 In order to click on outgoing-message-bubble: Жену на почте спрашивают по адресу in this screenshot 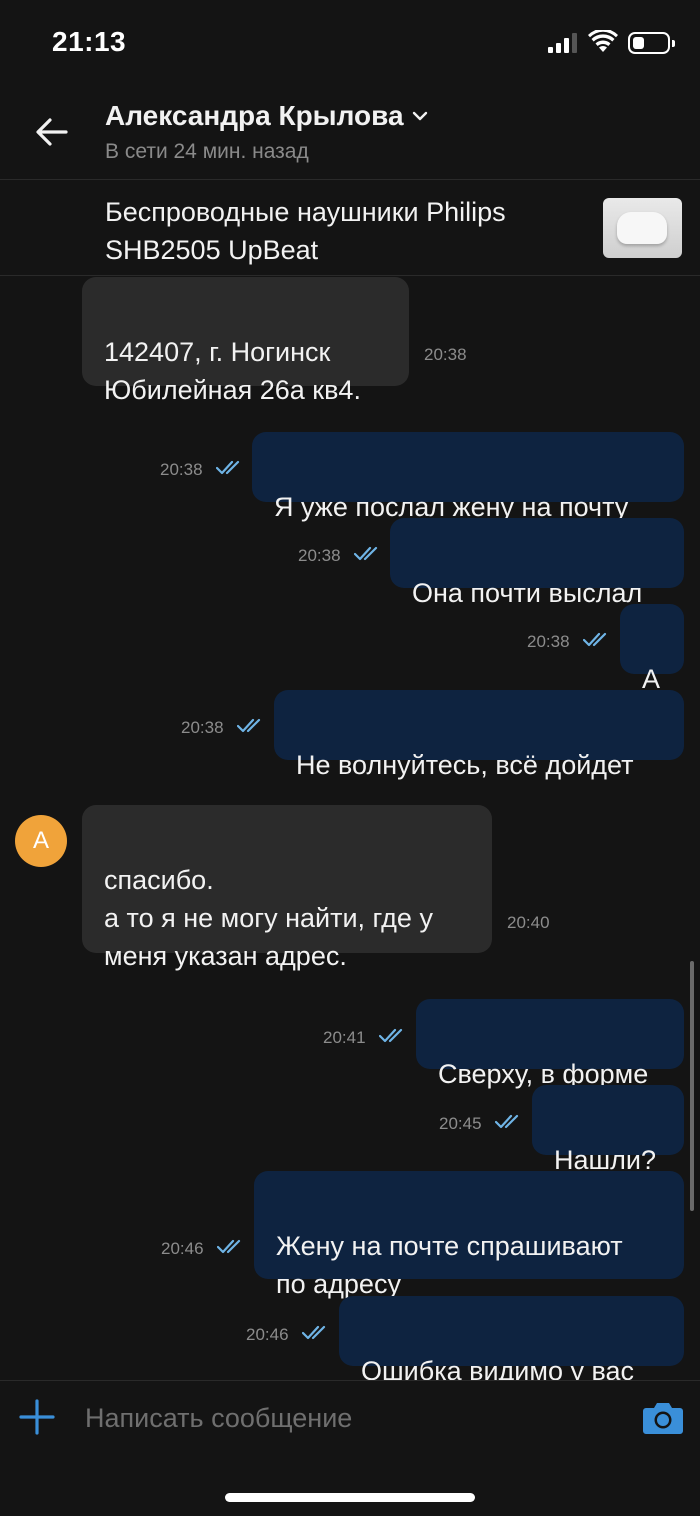, I will do `click(469, 1235)`.